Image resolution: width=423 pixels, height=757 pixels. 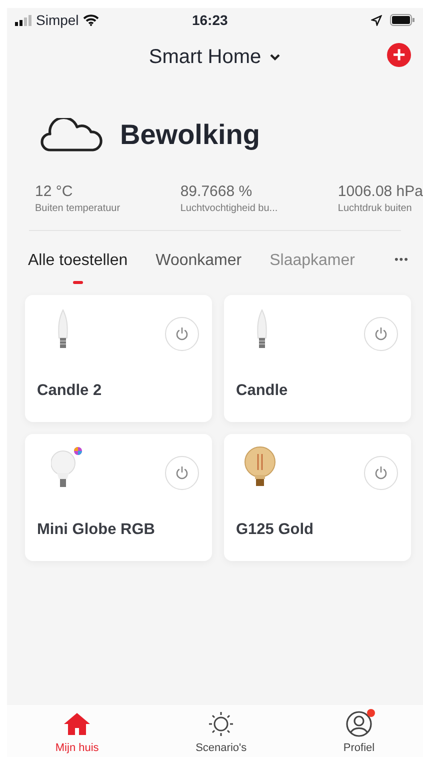 What do you see at coordinates (77, 209) in the screenshot?
I see `stat-label: Buiten temperatuur` at bounding box center [77, 209].